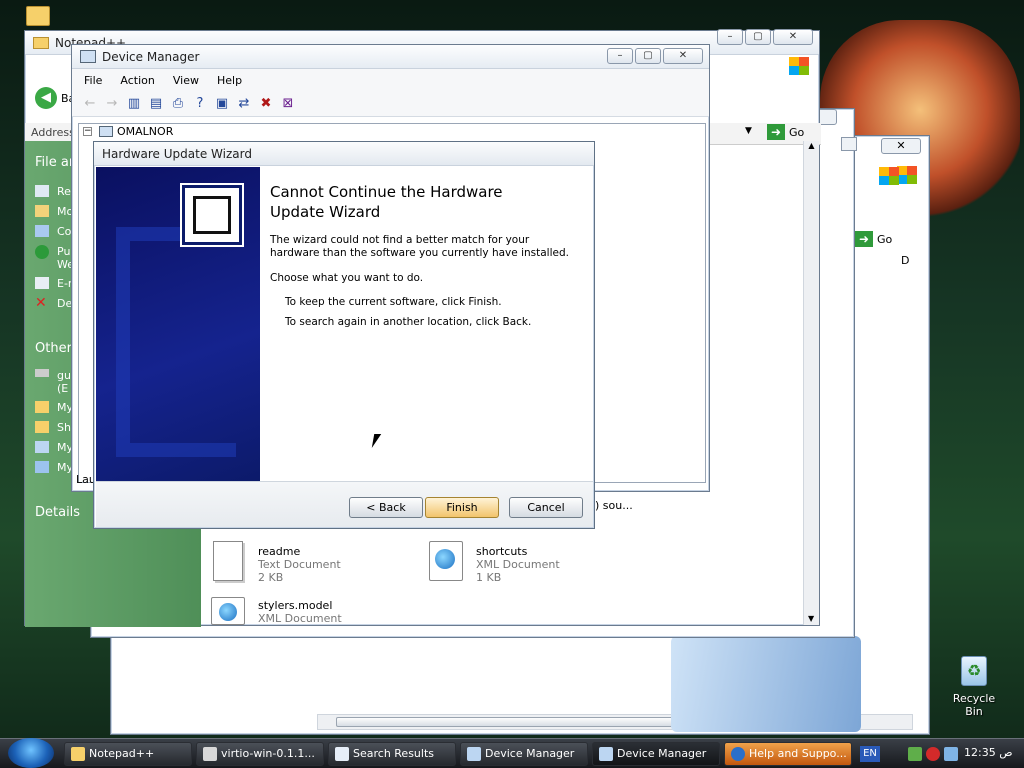 The image size is (1024, 768). I want to click on wizard-banner, so click(178, 324).